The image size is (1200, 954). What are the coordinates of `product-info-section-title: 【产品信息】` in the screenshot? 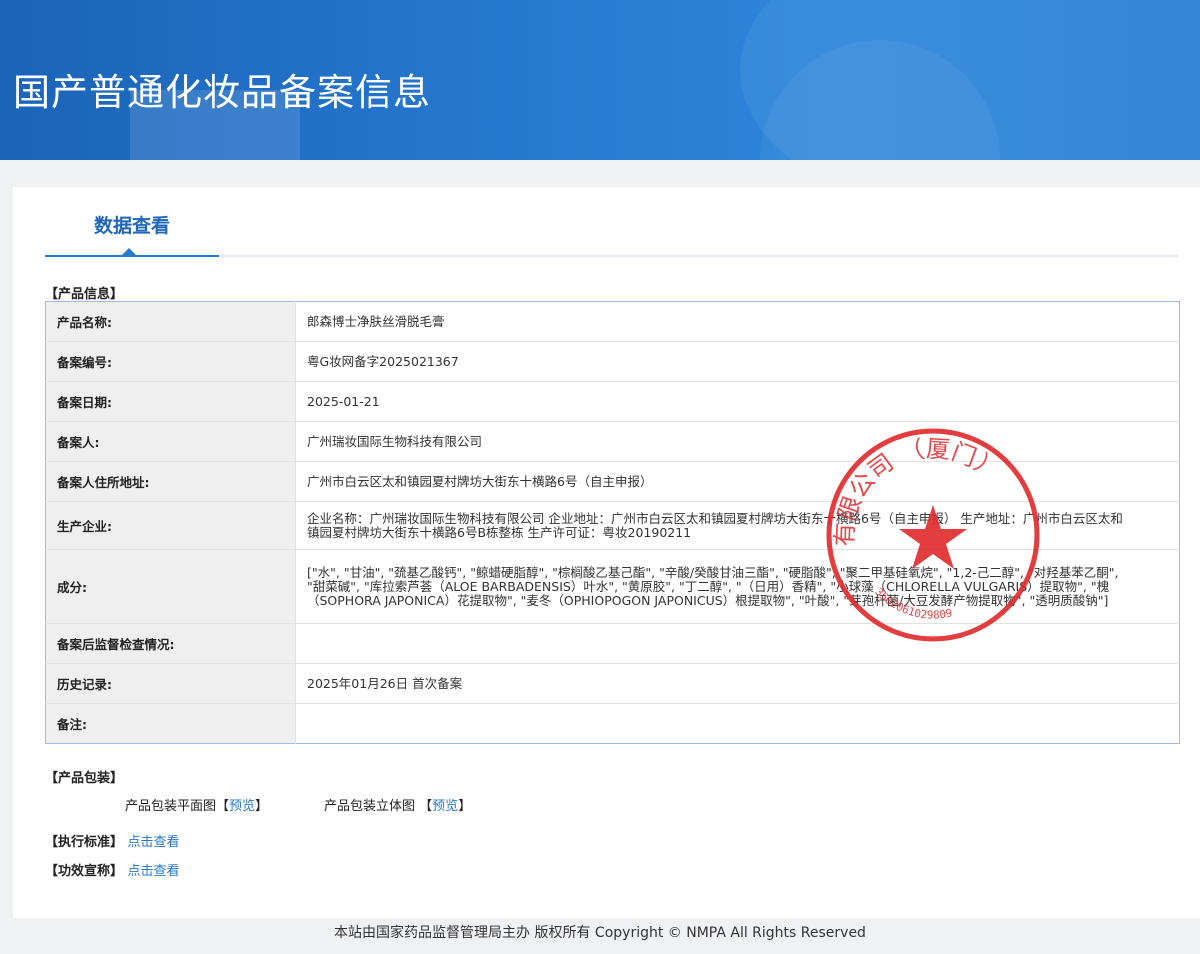 It's located at (84, 294).